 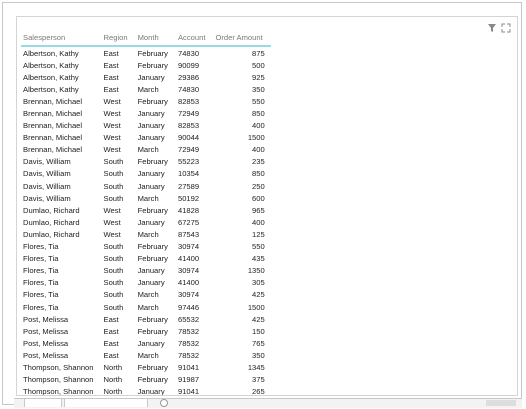 I want to click on region-cell: North, so click(x=113, y=380).